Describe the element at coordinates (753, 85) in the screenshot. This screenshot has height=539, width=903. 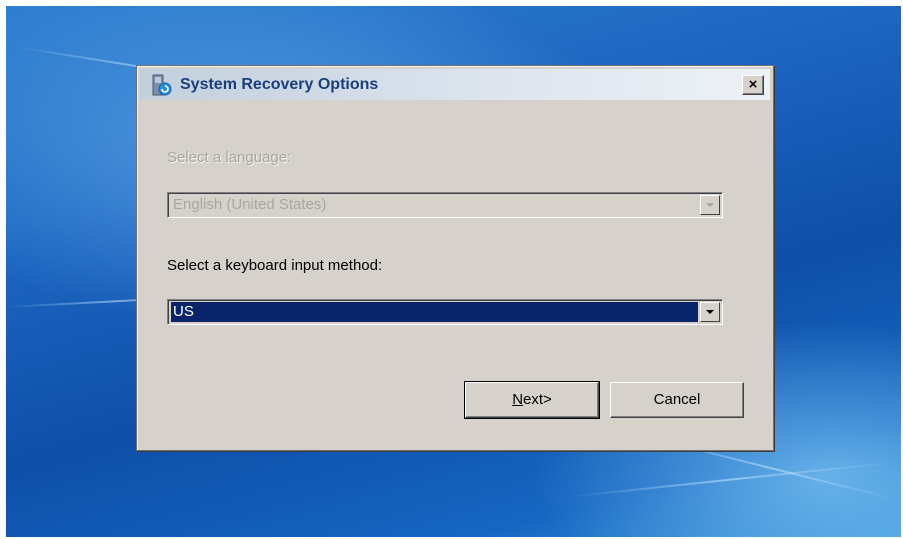
I see `close-button: ×` at that location.